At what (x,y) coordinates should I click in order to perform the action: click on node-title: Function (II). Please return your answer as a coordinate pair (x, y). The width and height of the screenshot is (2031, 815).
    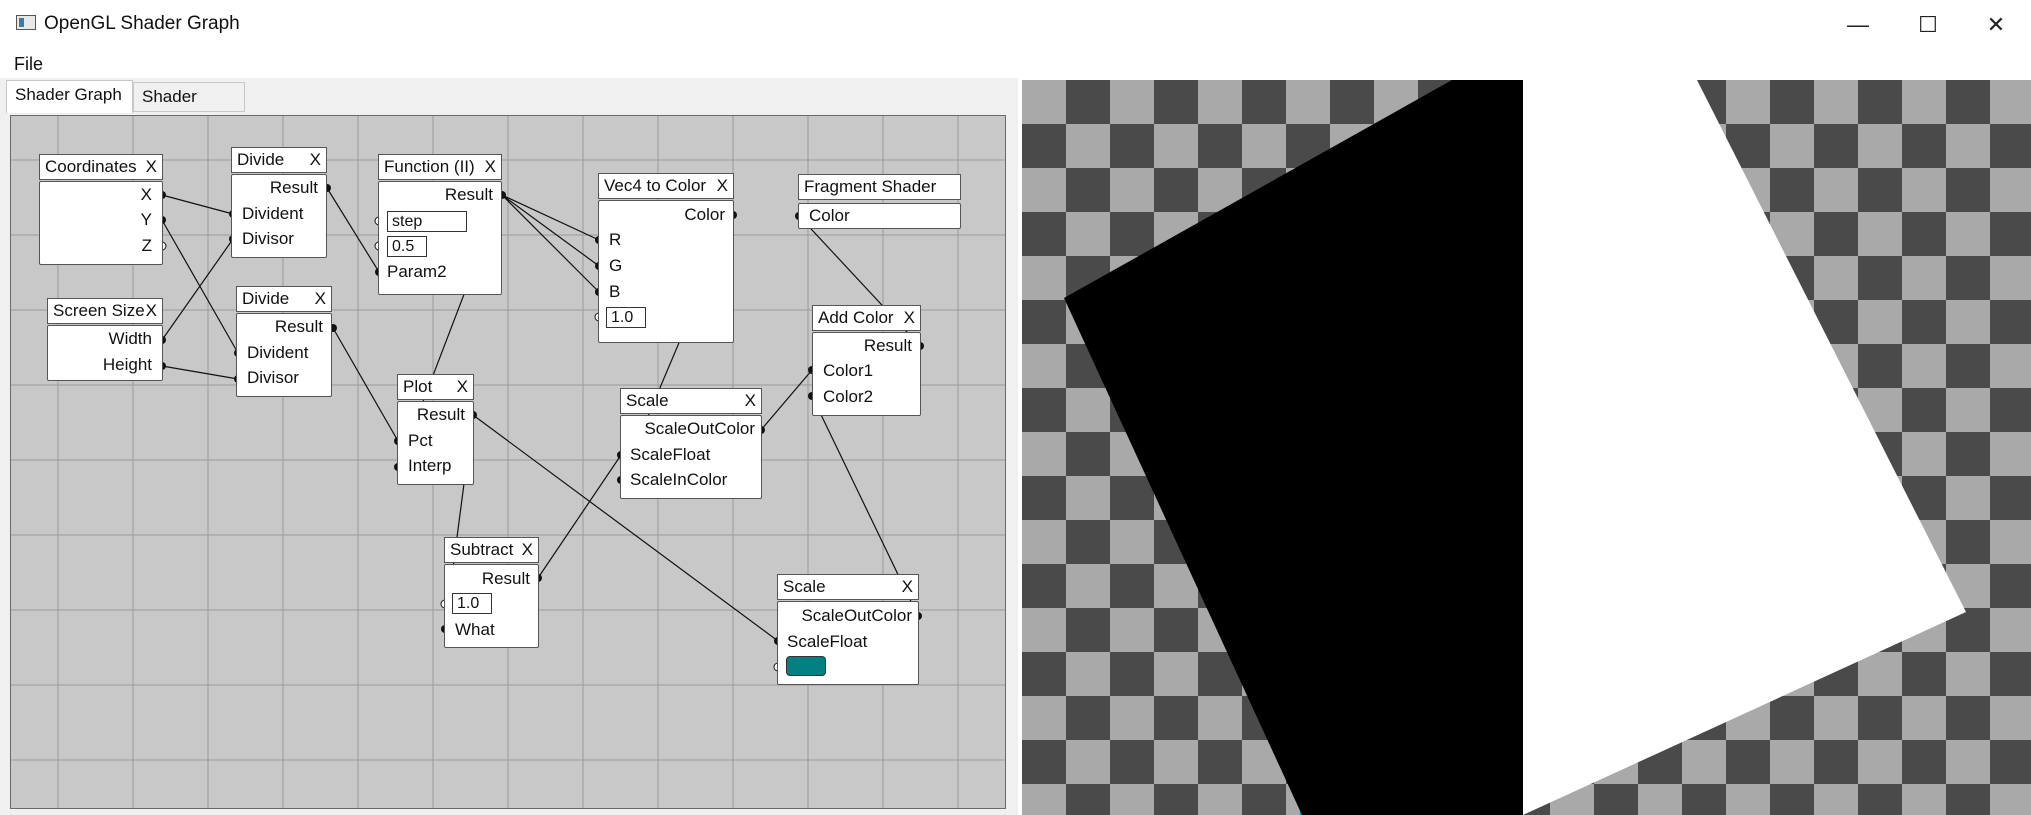
    Looking at the image, I should click on (429, 166).